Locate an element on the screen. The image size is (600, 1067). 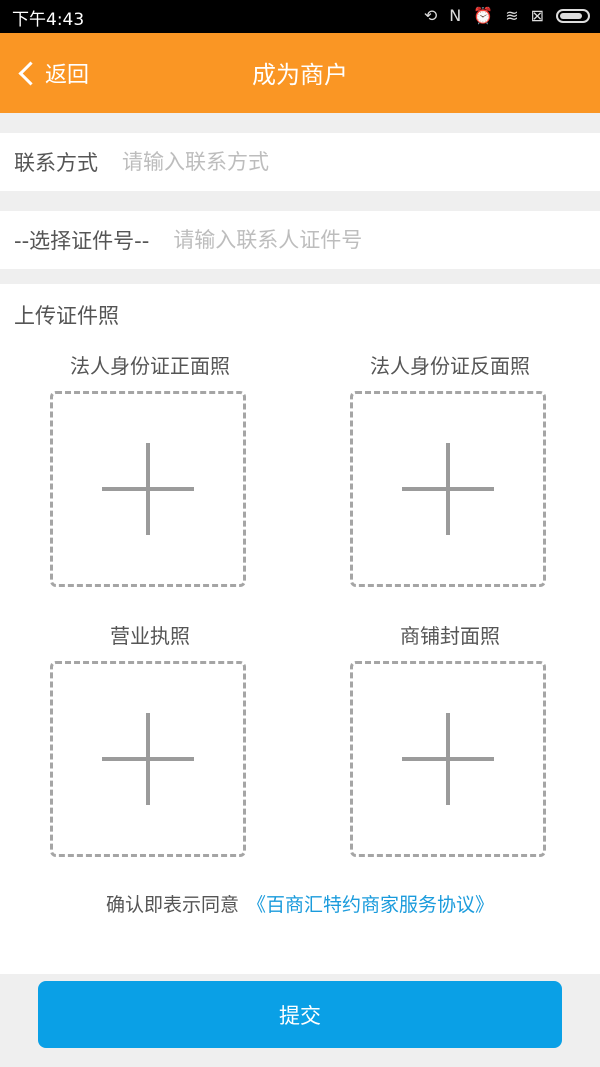
upload-box-id-front is located at coordinates (148, 489).